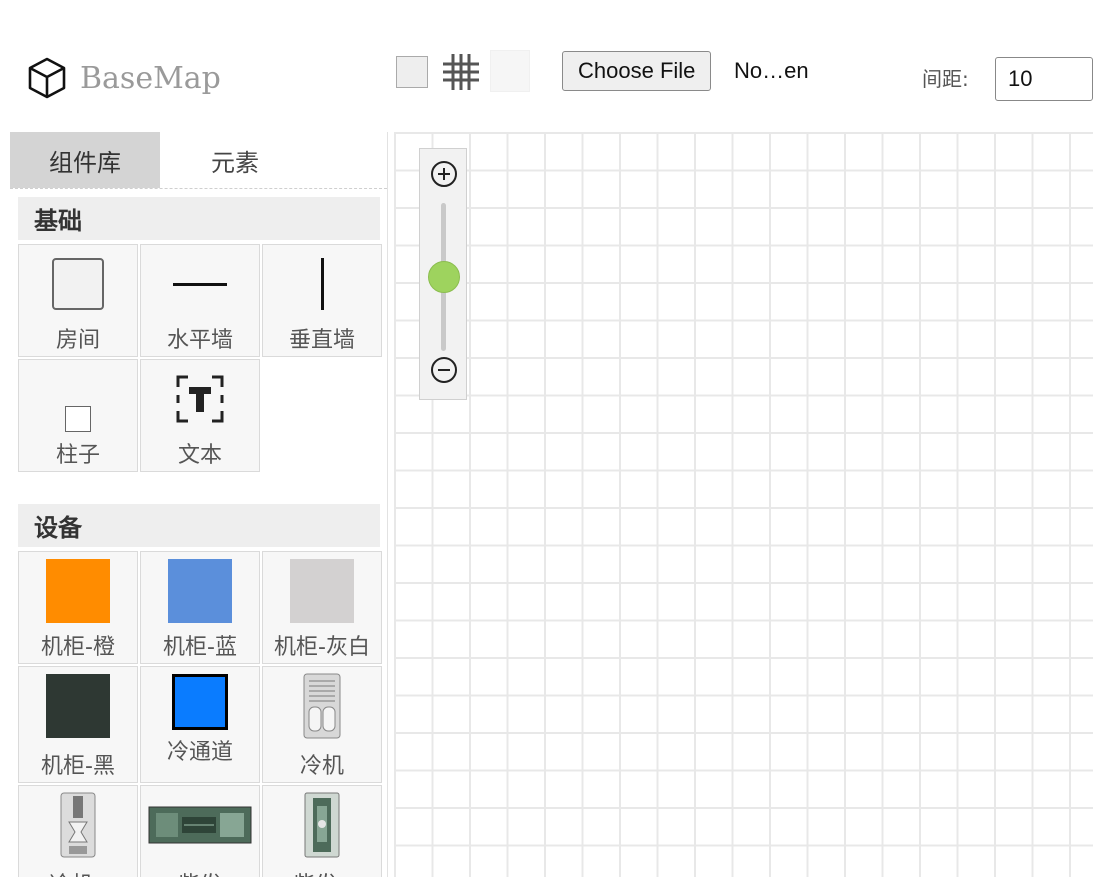 This screenshot has height=877, width=1093. What do you see at coordinates (199, 455) in the screenshot?
I see `component-label: 文本` at bounding box center [199, 455].